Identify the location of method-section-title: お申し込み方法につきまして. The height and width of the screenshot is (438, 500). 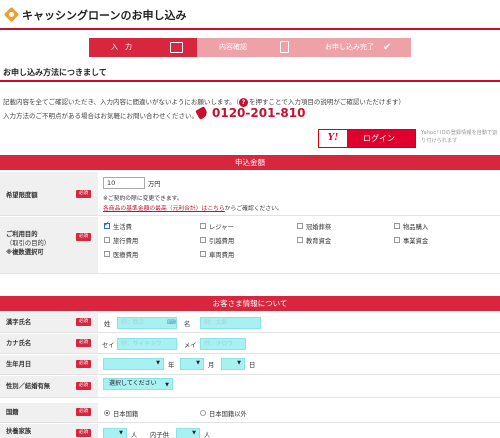
(250, 74).